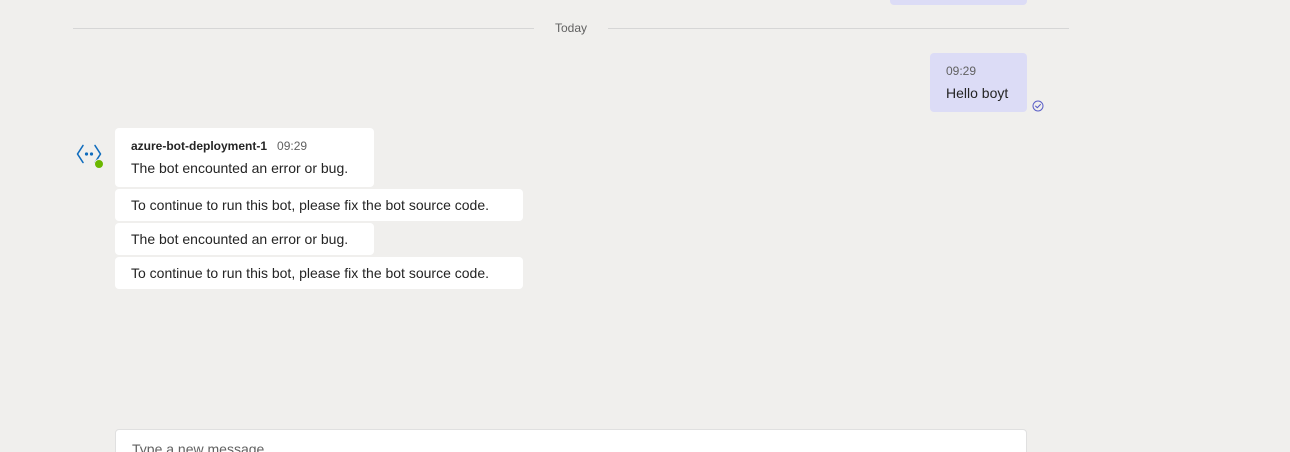 The image size is (1290, 452). I want to click on bot-message-timestamp: 09:29, so click(292, 146).